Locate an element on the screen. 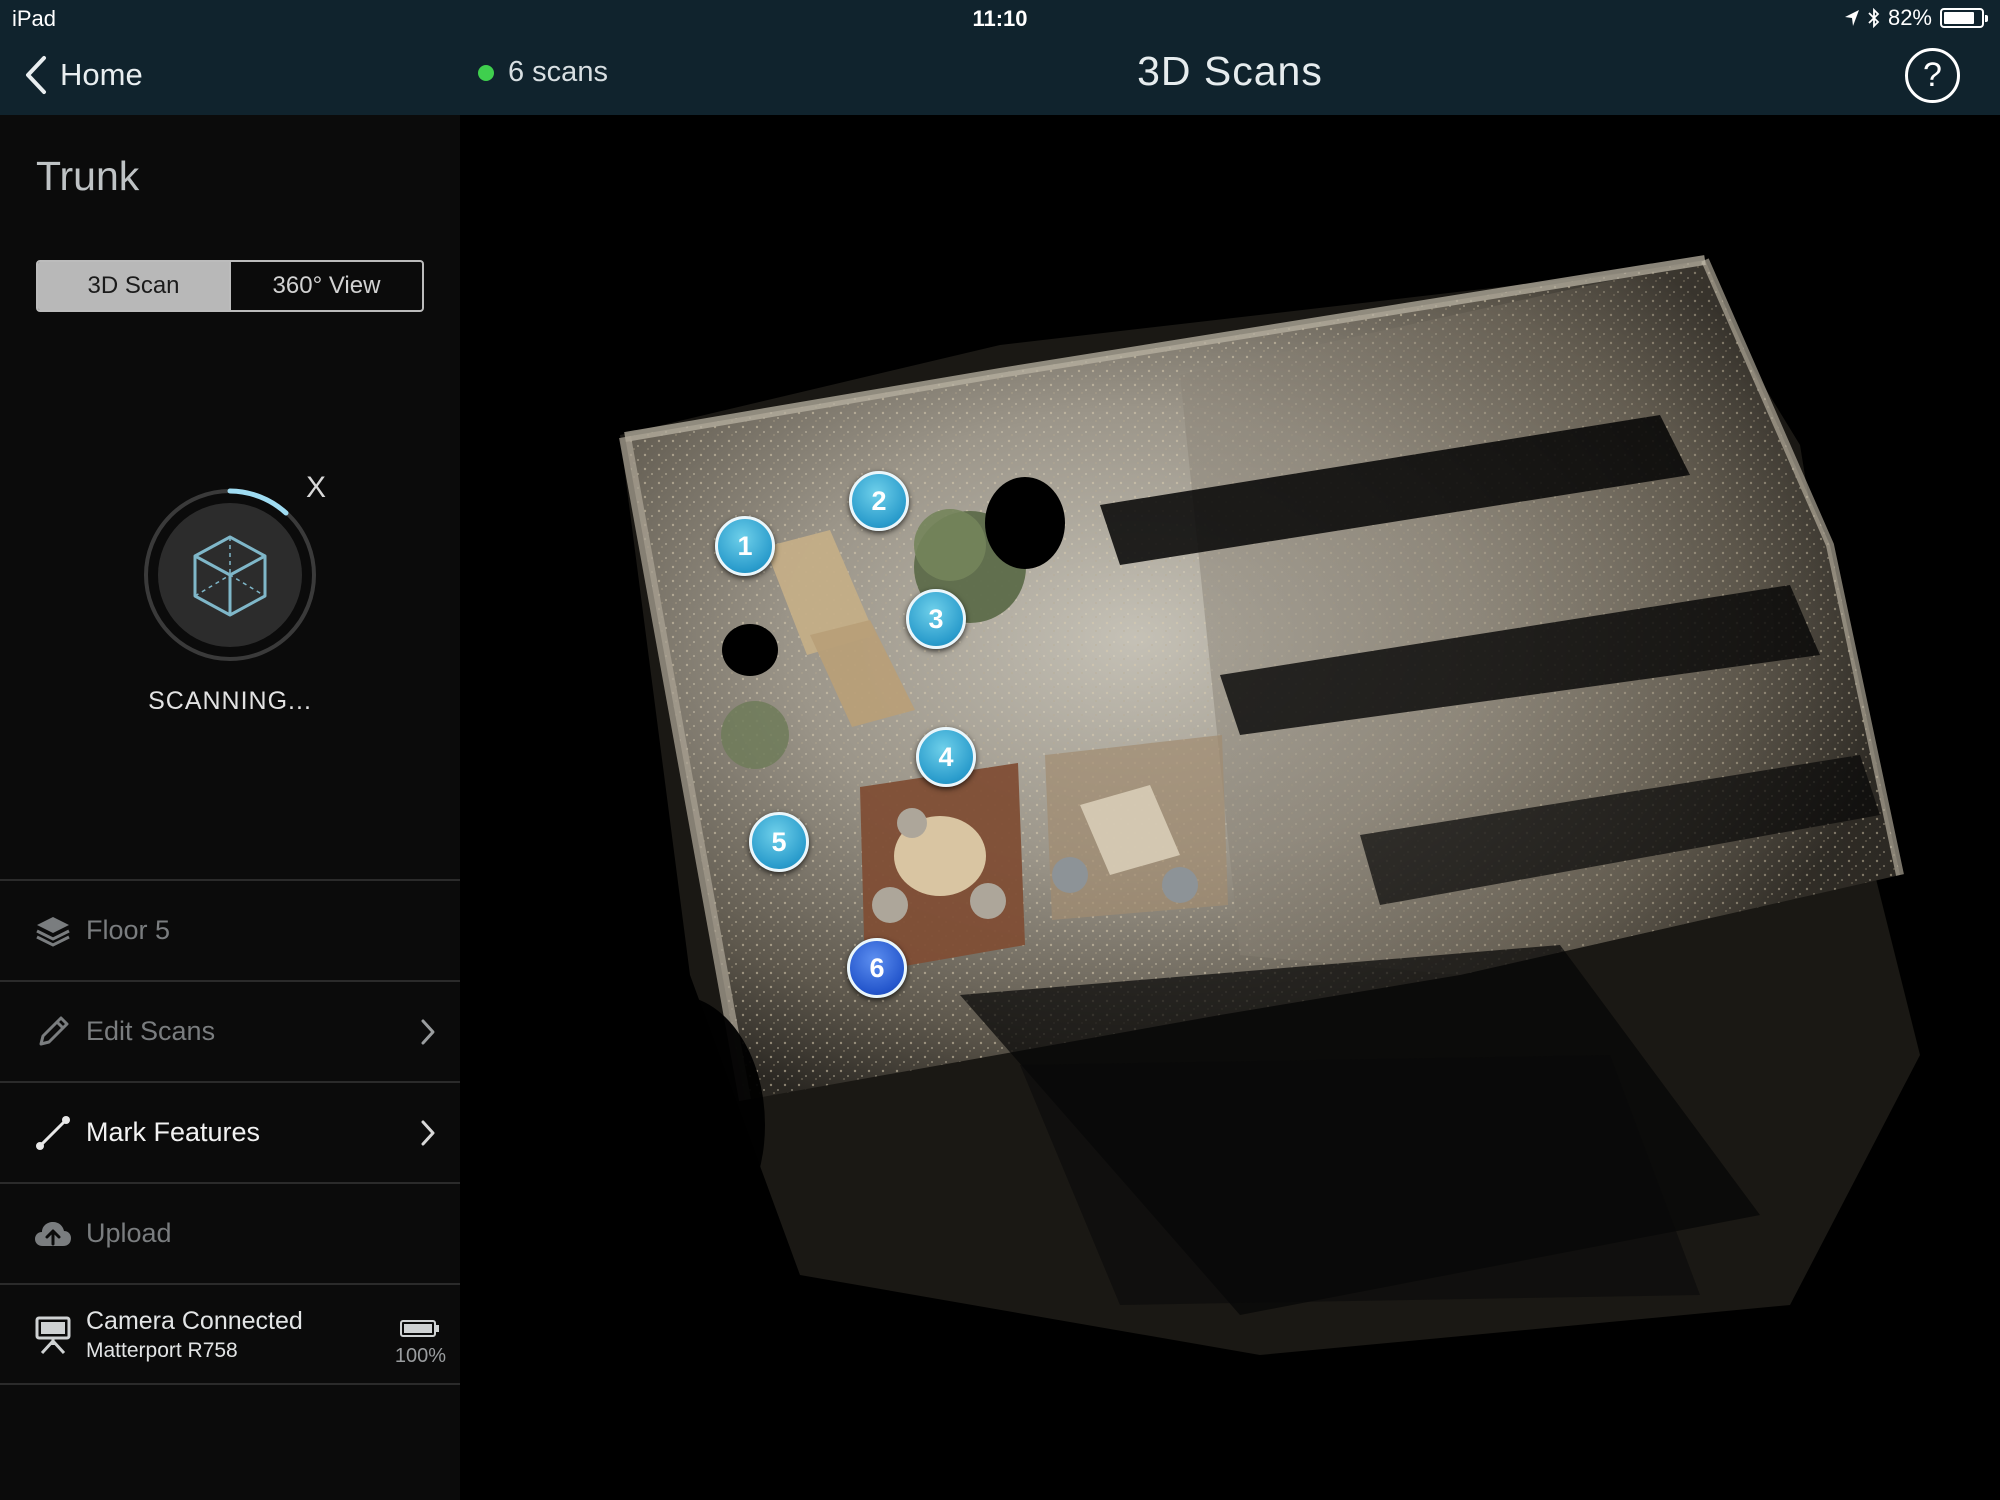 The height and width of the screenshot is (1500, 2000). navigation-bar: Home 6 scans 3D Scans ? is located at coordinates (1000, 75).